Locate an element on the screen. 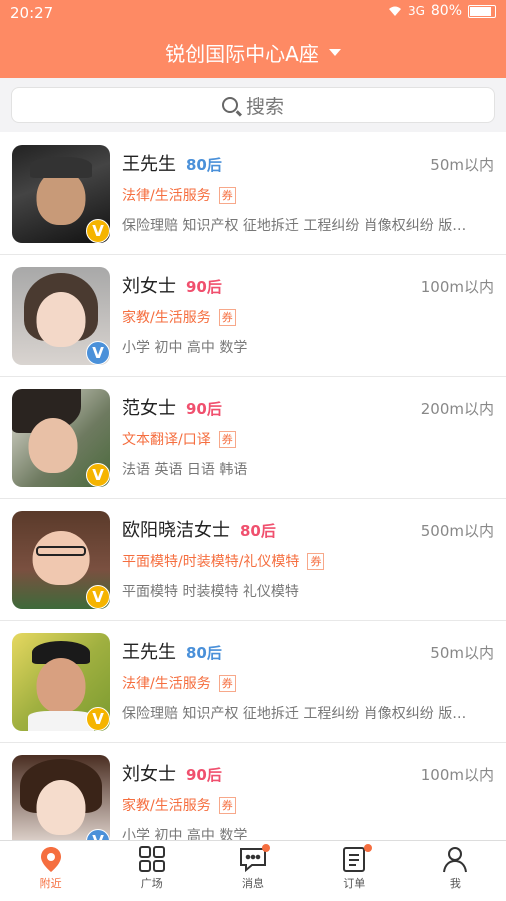 This screenshot has height=901, width=506. tab-me: 我 is located at coordinates (455, 871).